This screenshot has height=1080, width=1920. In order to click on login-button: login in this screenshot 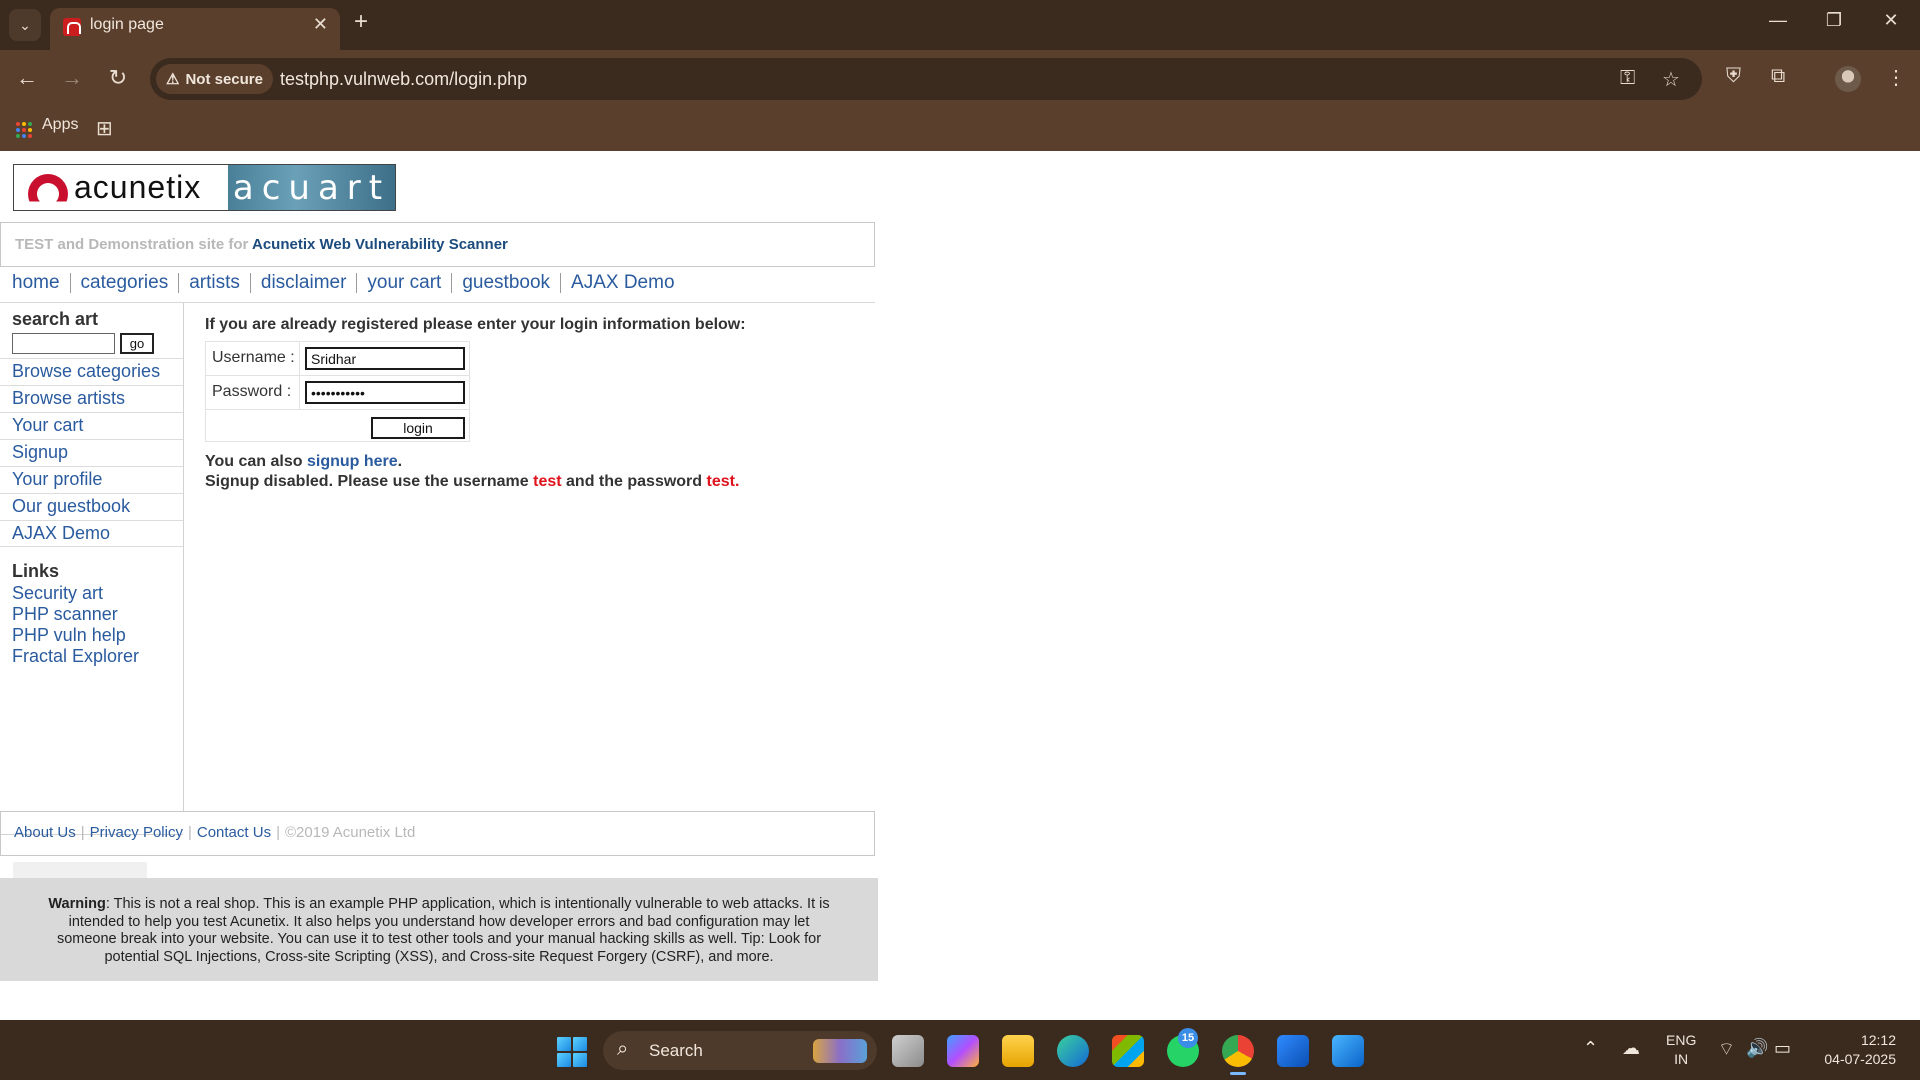, I will do `click(418, 428)`.